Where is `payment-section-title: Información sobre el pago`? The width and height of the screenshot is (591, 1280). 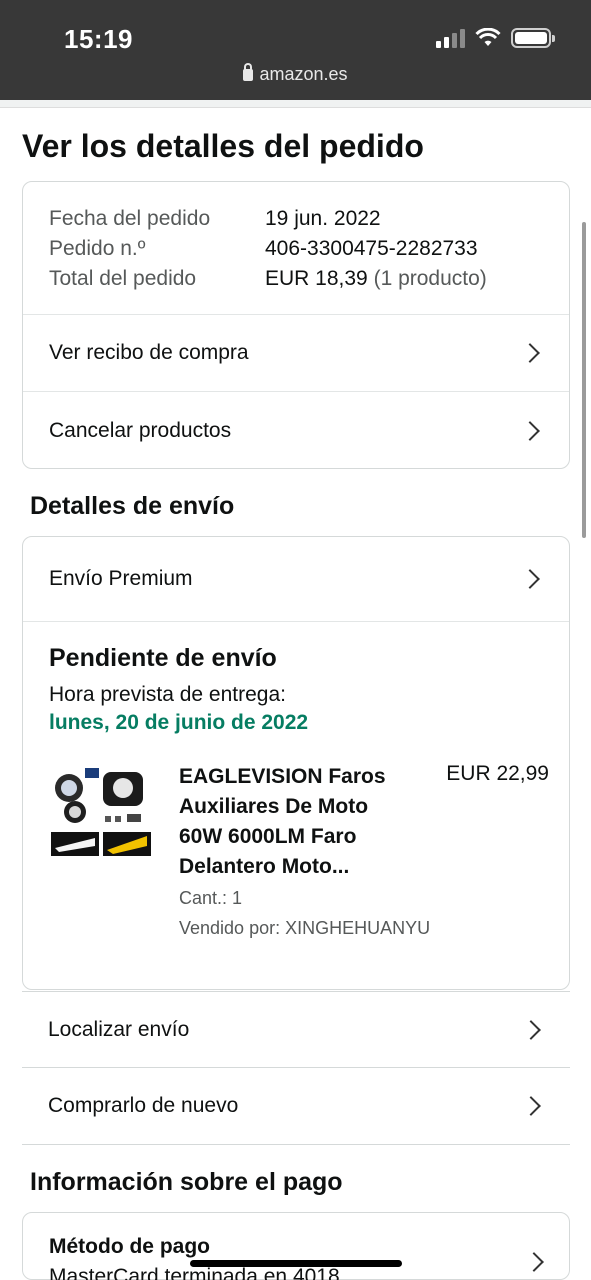
payment-section-title: Información sobre el pago is located at coordinates (186, 1182).